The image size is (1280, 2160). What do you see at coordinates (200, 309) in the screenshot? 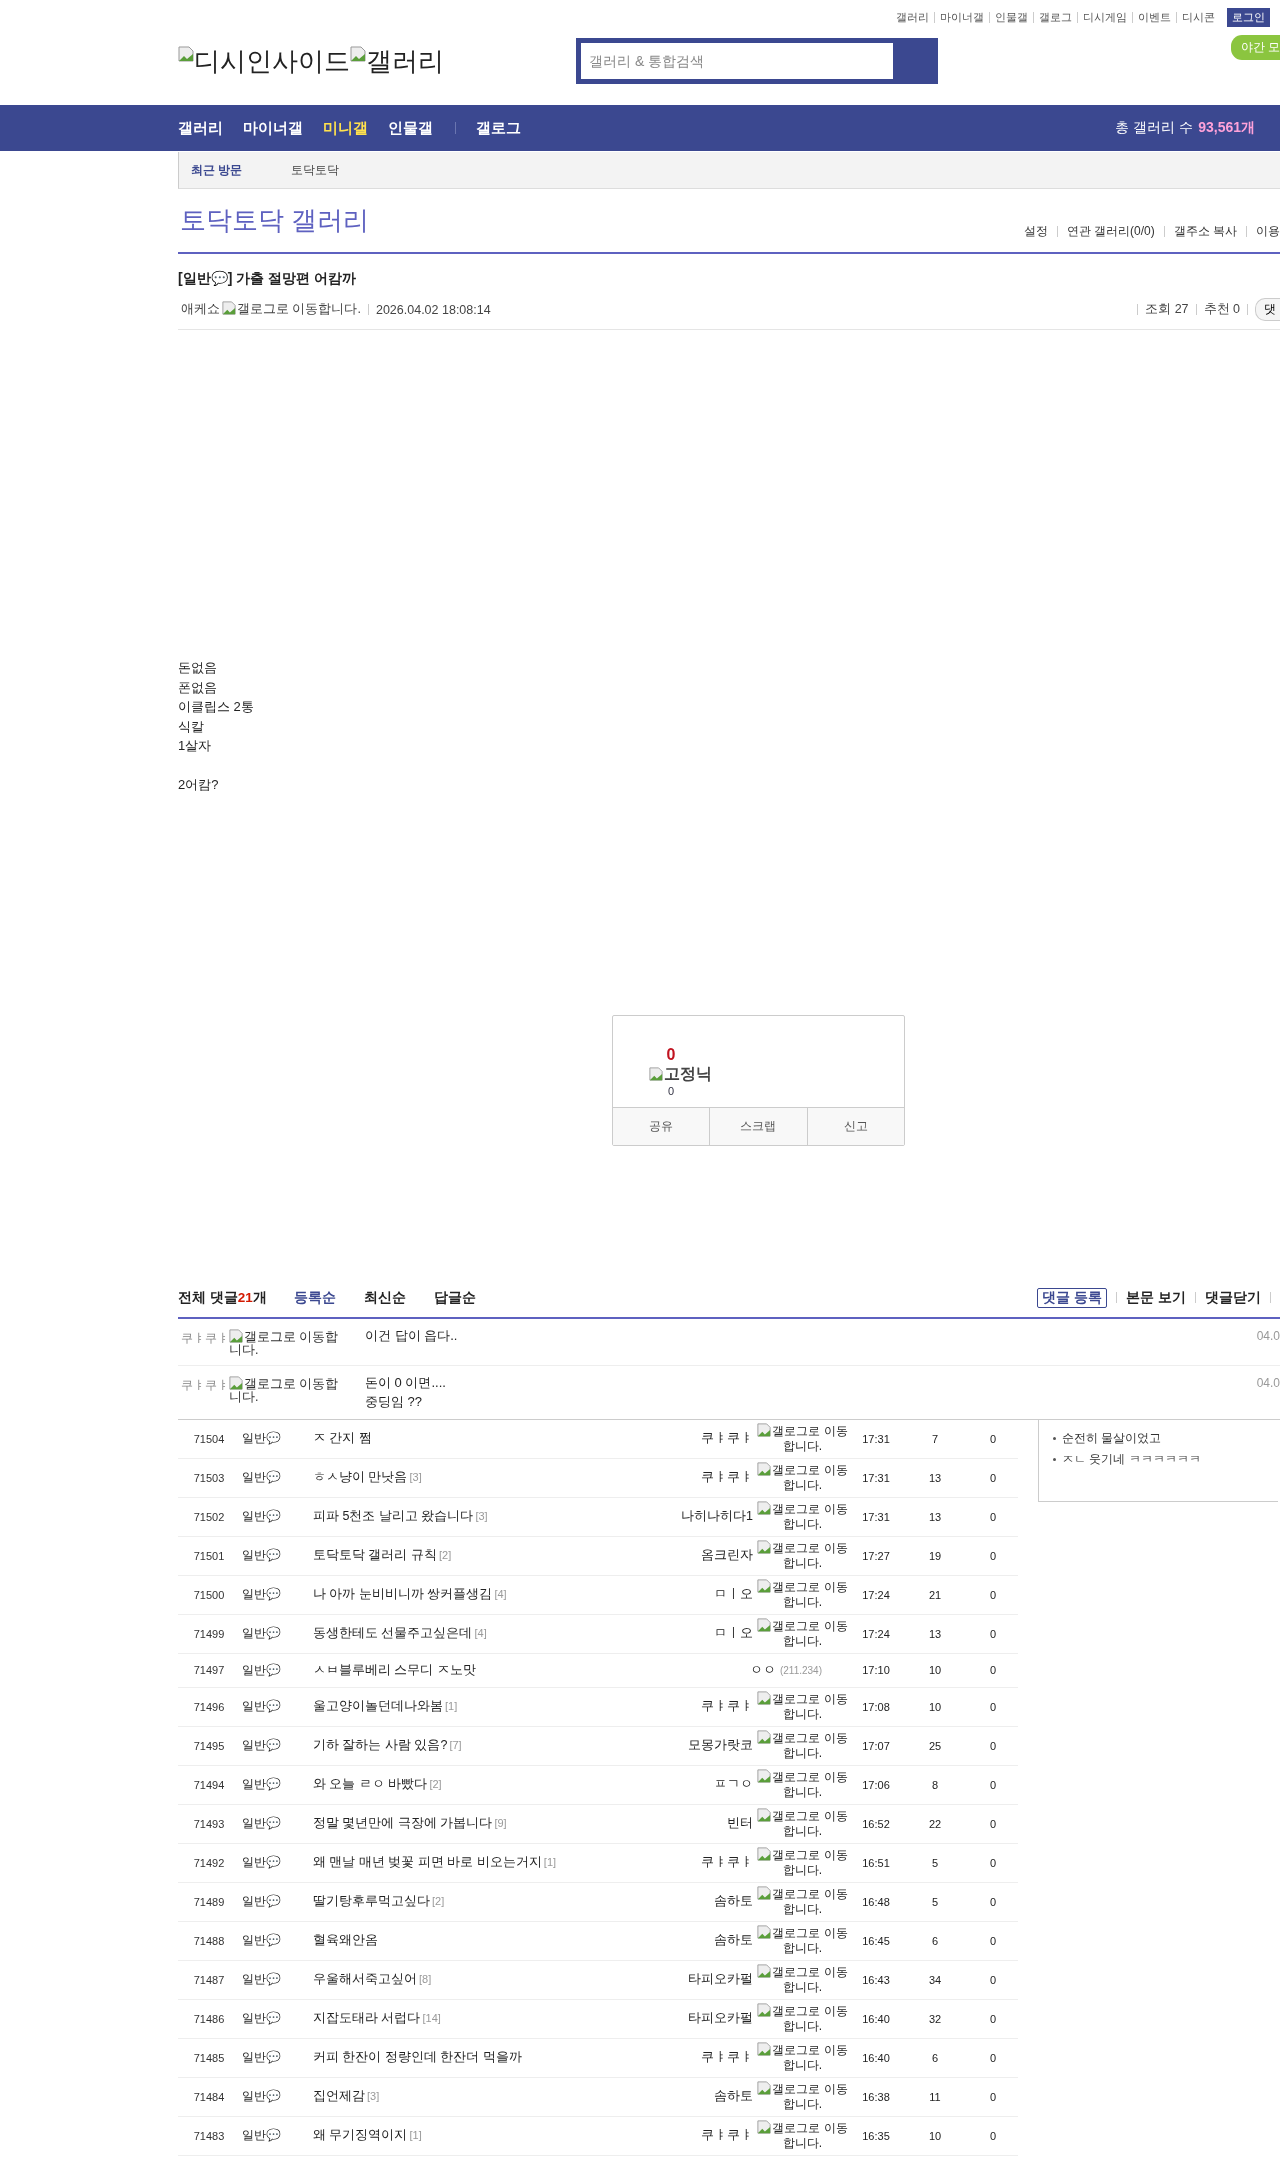
I see `post-writer: 애케쇼` at bounding box center [200, 309].